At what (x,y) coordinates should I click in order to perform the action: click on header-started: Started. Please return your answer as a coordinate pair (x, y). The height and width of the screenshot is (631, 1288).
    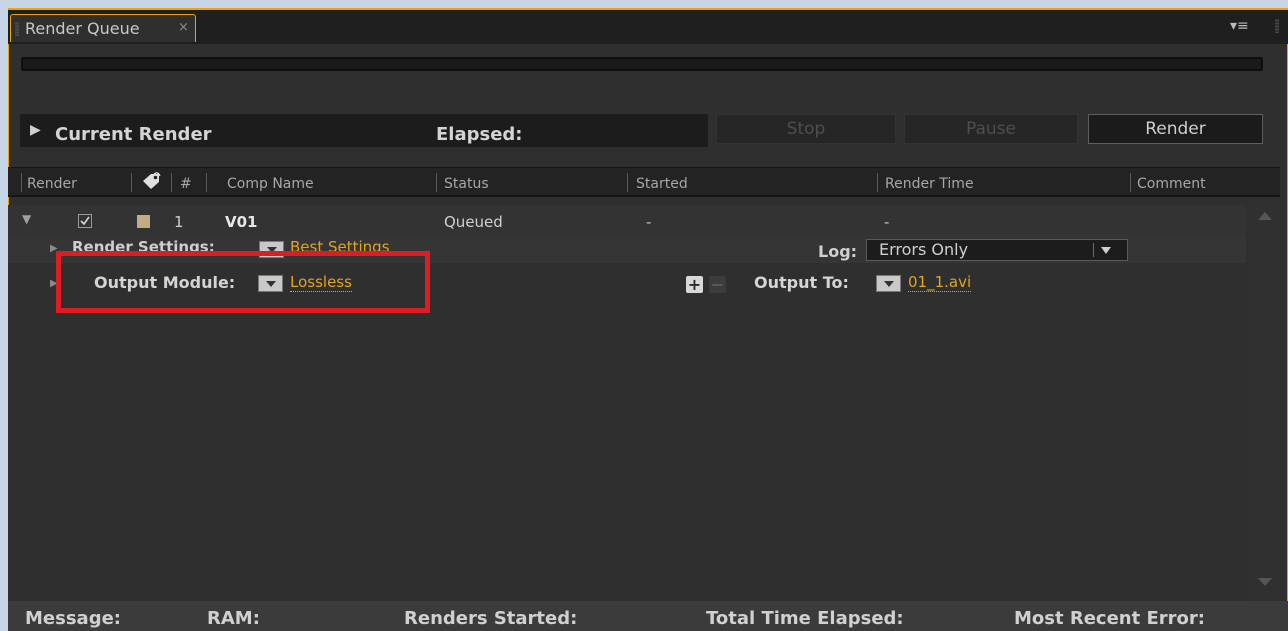
    Looking at the image, I should click on (662, 184).